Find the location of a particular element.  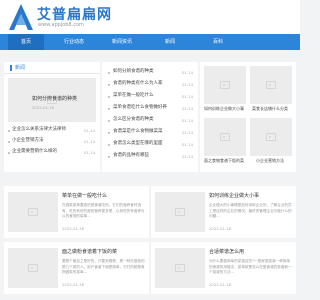

logo-icon is located at coordinates (21, 17).